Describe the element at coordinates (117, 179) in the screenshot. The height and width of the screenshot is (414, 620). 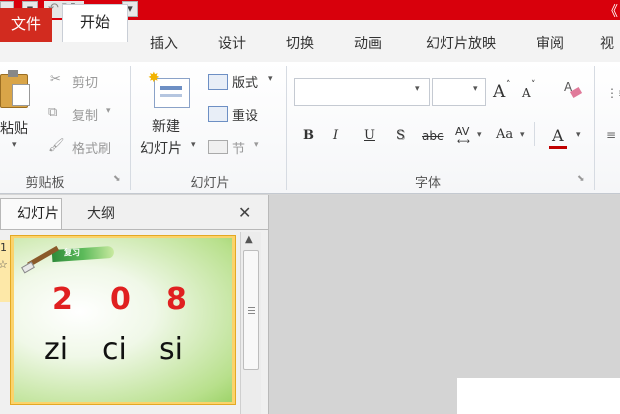
I see `clipboard-launcher-icon: ⬊` at that location.